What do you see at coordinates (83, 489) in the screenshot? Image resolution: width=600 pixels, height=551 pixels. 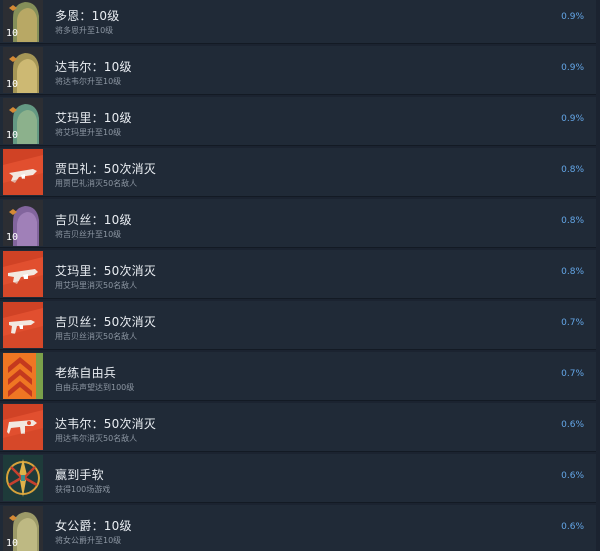 I see `achievement-description: 获得100场游戏` at bounding box center [83, 489].